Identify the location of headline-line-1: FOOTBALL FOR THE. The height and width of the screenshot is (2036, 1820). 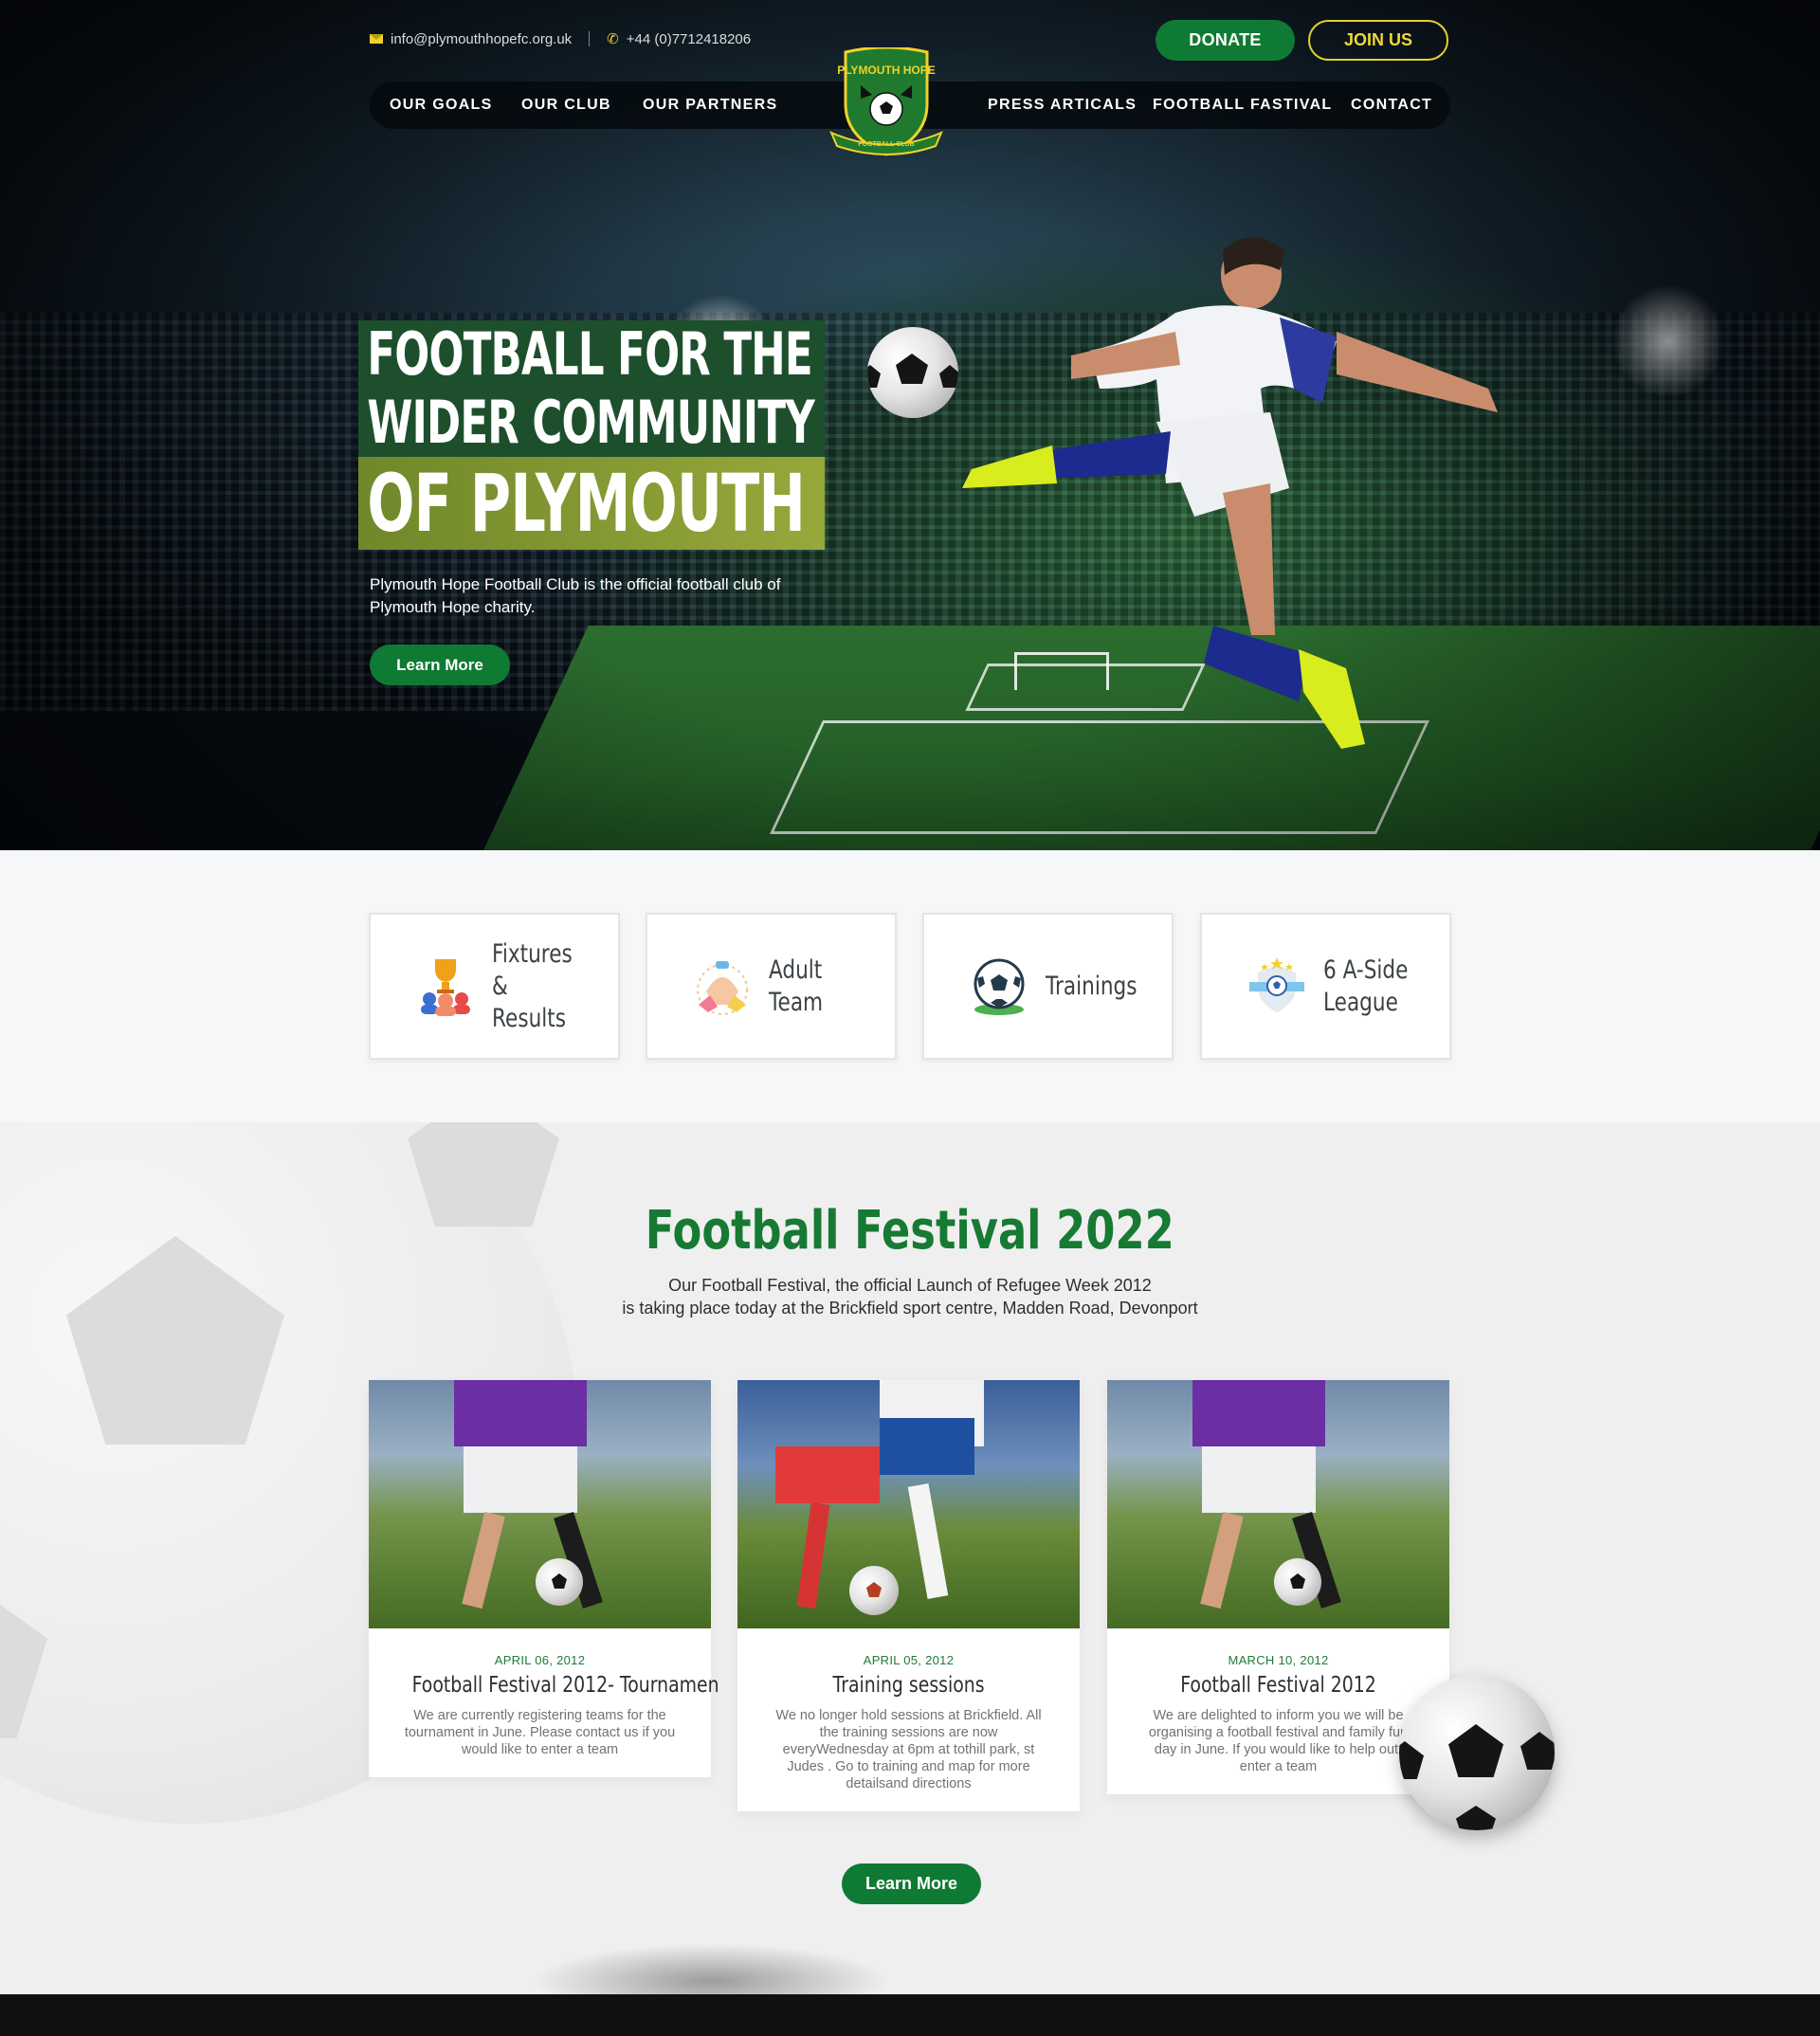
(591, 354).